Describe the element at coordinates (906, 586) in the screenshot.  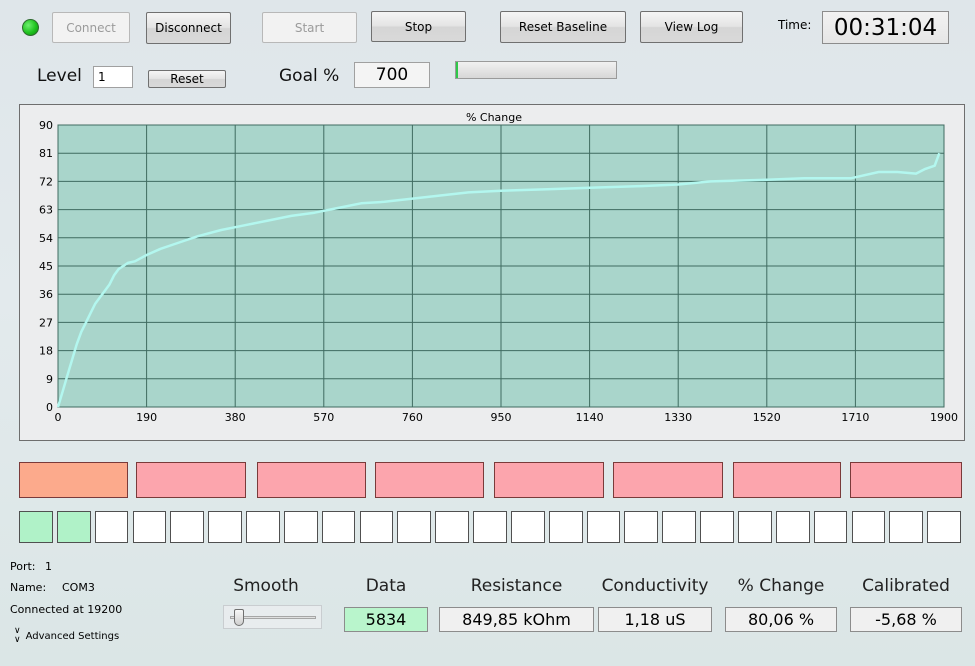
I see `calibrated-label: Calibrated` at that location.